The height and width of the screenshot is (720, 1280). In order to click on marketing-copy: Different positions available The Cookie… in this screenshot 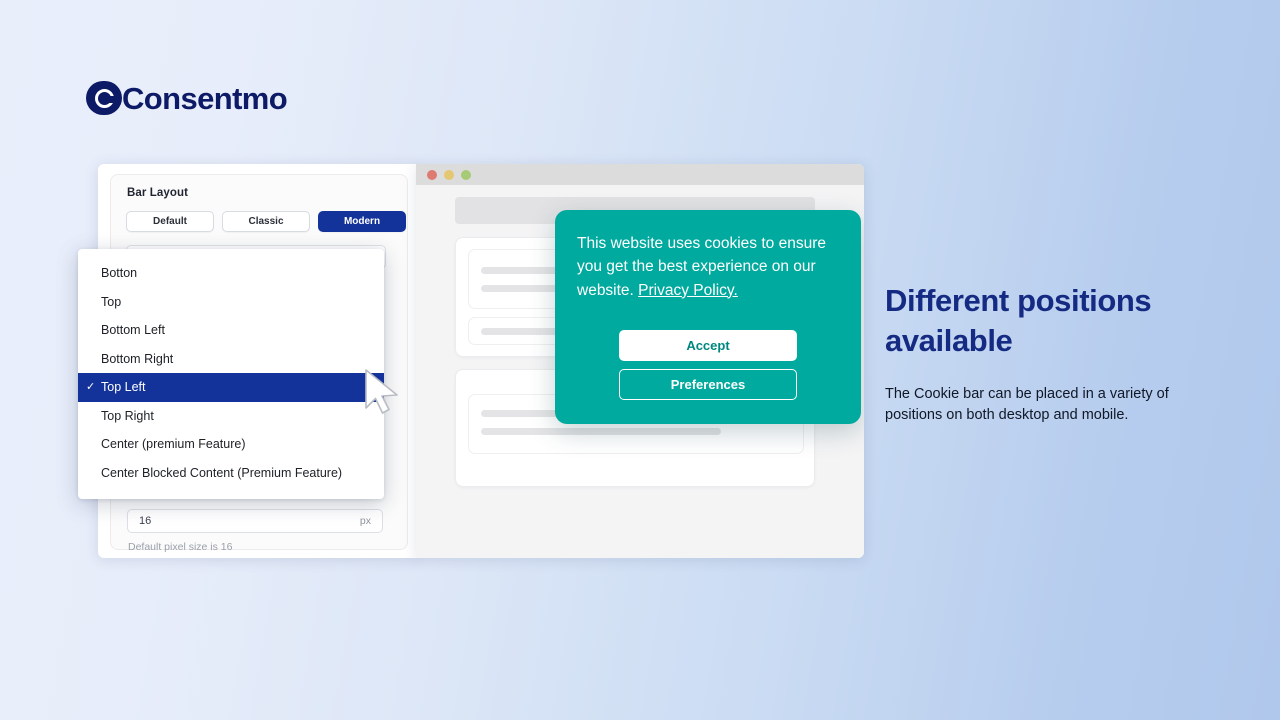, I will do `click(1050, 354)`.